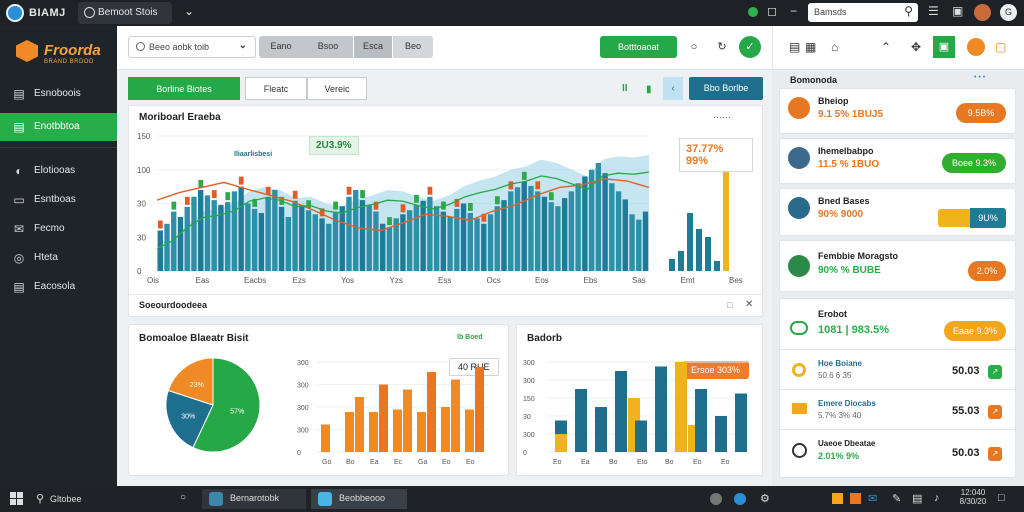 This screenshot has height=512, width=1024. What do you see at coordinates (897, 266) in the screenshot?
I see `kpi-card-4: Fembbie Moragsto 90% % BUBE 2.0%` at bounding box center [897, 266].